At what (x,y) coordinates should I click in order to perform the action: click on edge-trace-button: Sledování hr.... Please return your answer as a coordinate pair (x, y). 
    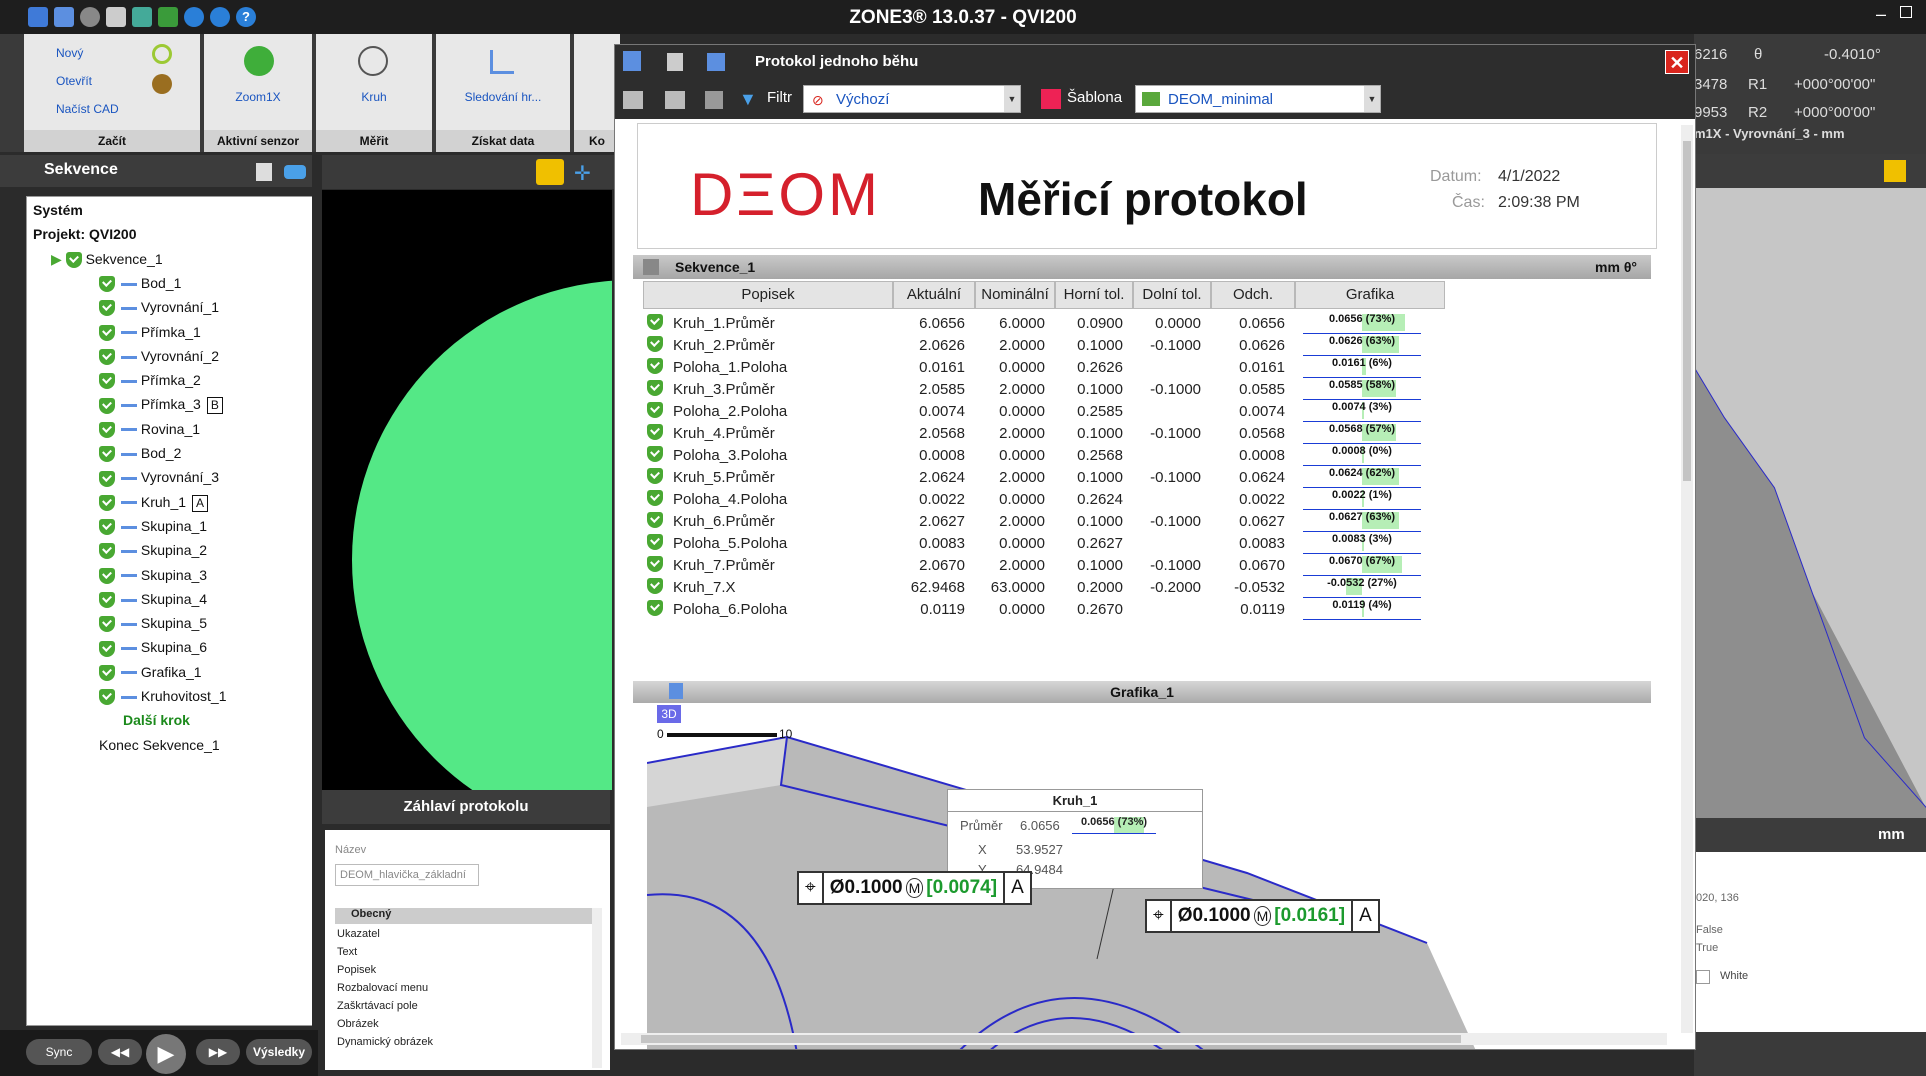
    Looking at the image, I should click on (503, 97).